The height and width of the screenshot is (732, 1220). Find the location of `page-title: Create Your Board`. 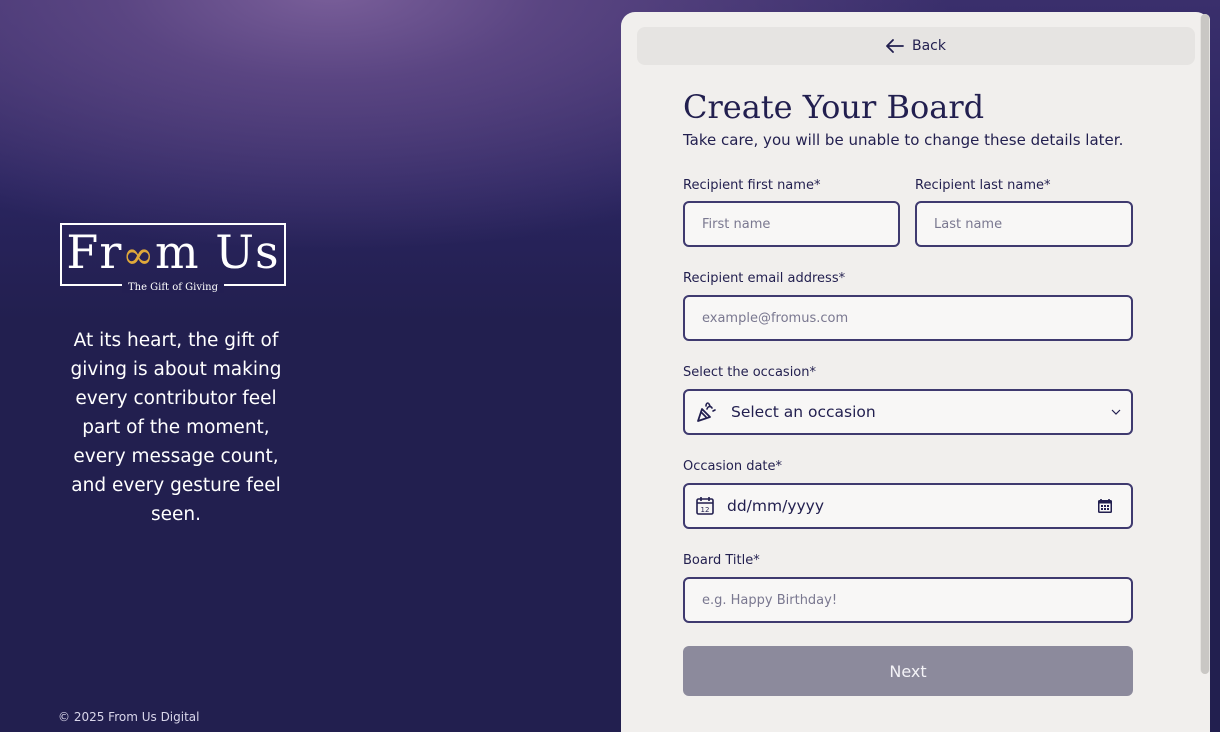

page-title: Create Your Board is located at coordinates (834, 107).